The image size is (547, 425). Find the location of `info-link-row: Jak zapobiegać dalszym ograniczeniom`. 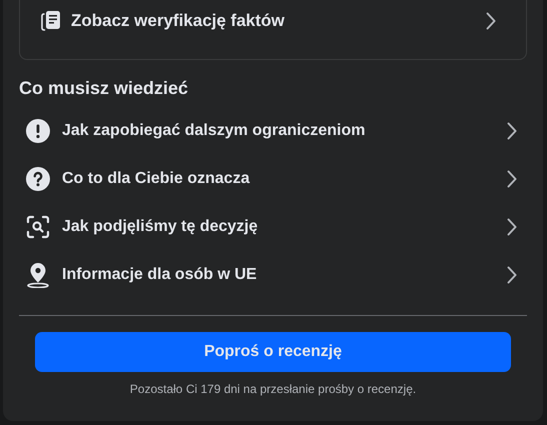

info-link-row: Jak zapobiegać dalszym ograniczeniom is located at coordinates (273, 131).